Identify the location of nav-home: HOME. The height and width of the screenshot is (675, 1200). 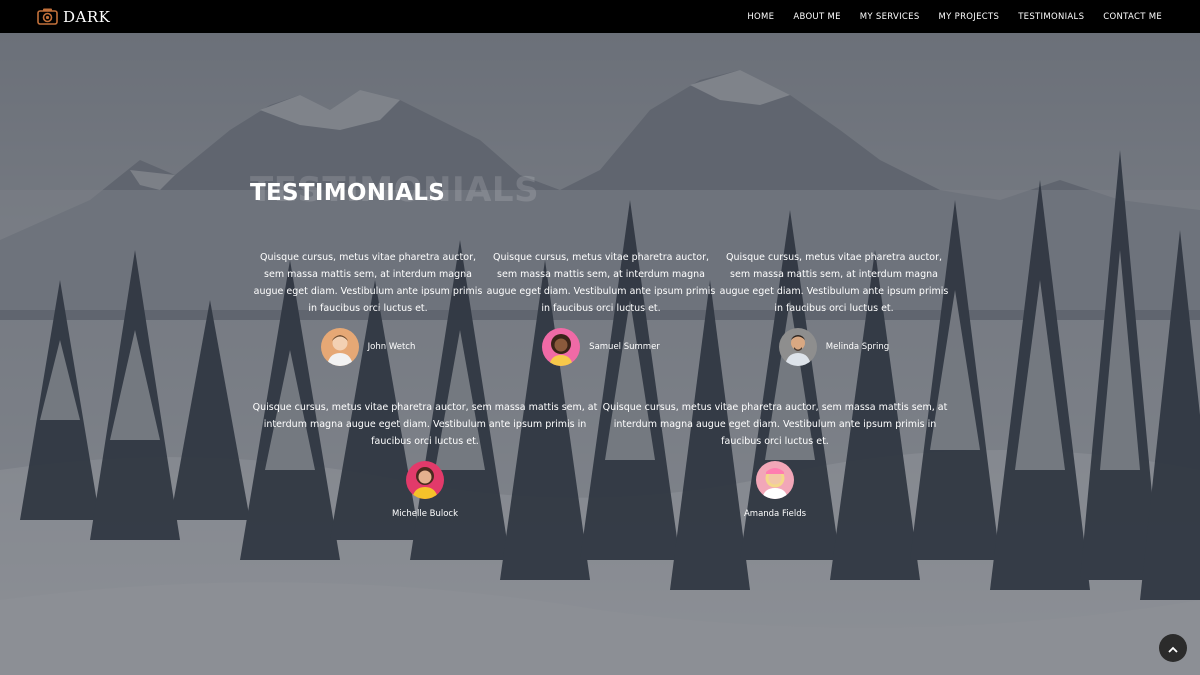
(760, 17).